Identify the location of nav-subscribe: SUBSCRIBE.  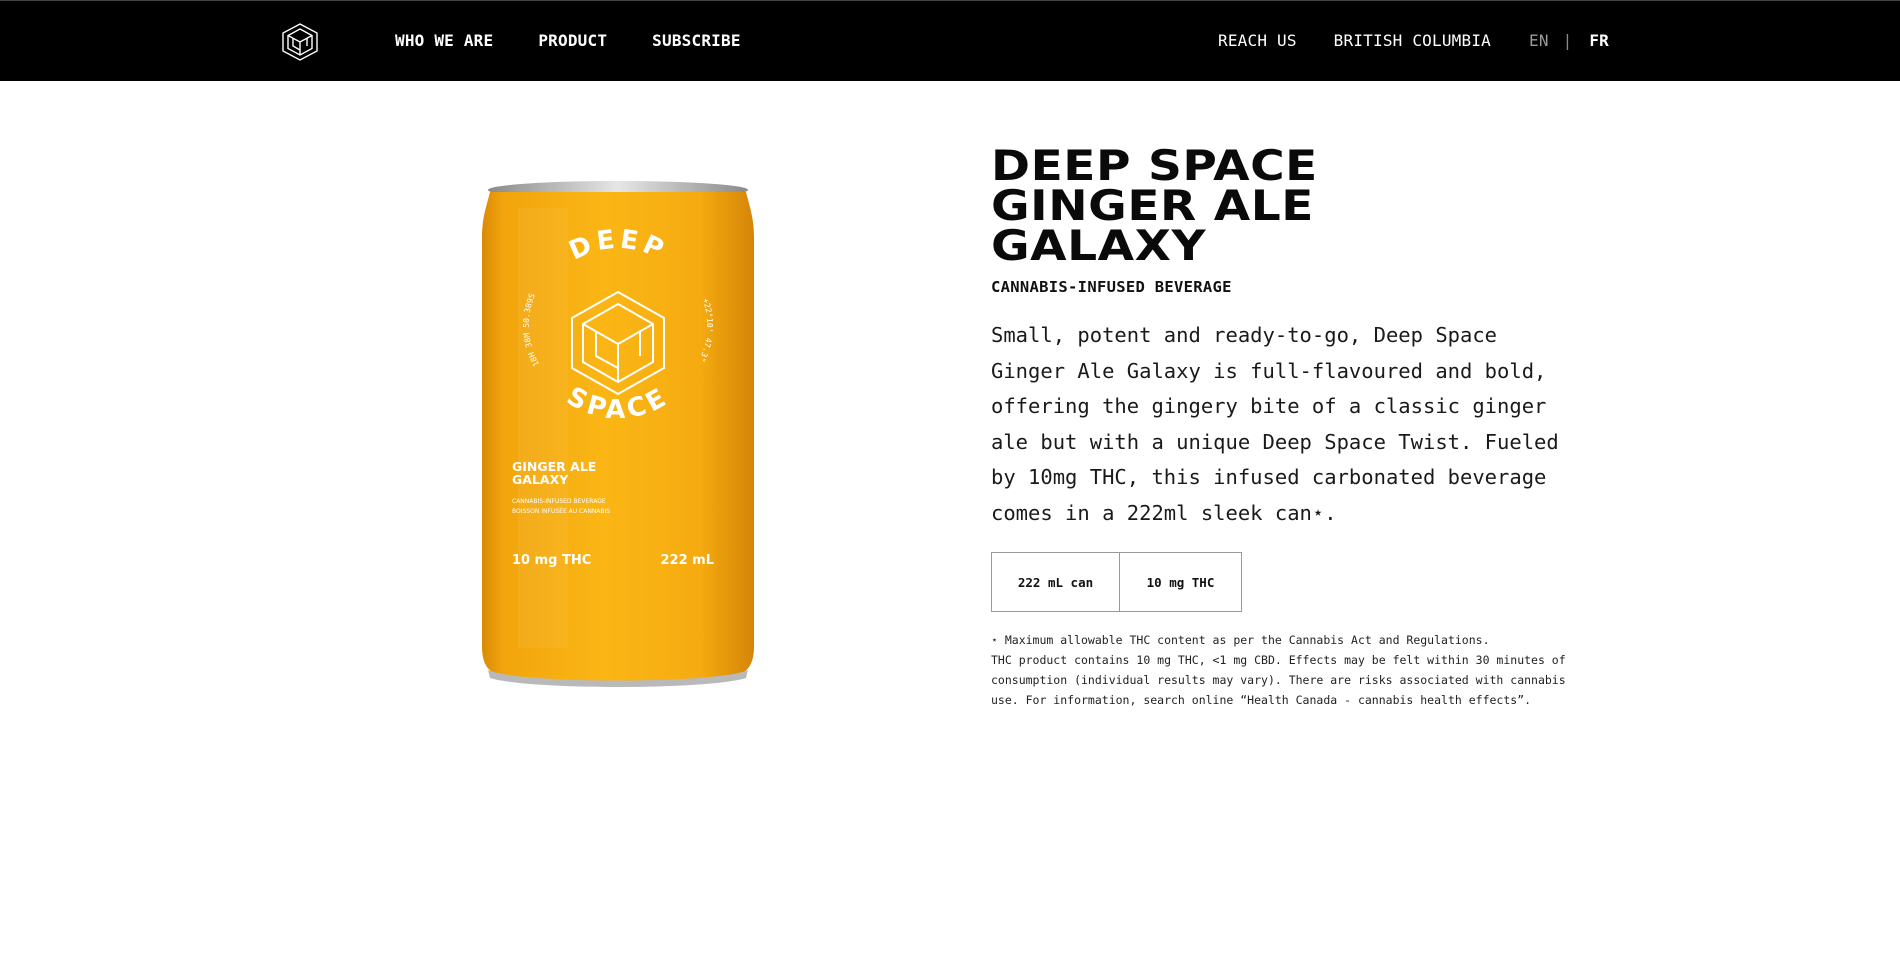
(696, 40).